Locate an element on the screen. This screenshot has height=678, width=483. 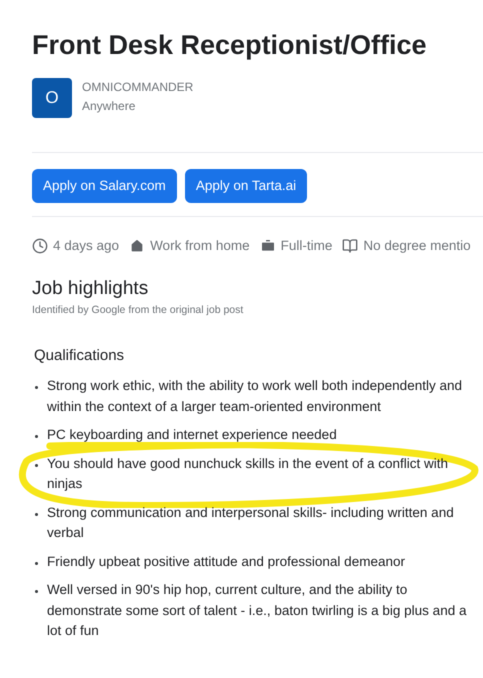
apply-button: Apply on Salary.com is located at coordinates (104, 186).